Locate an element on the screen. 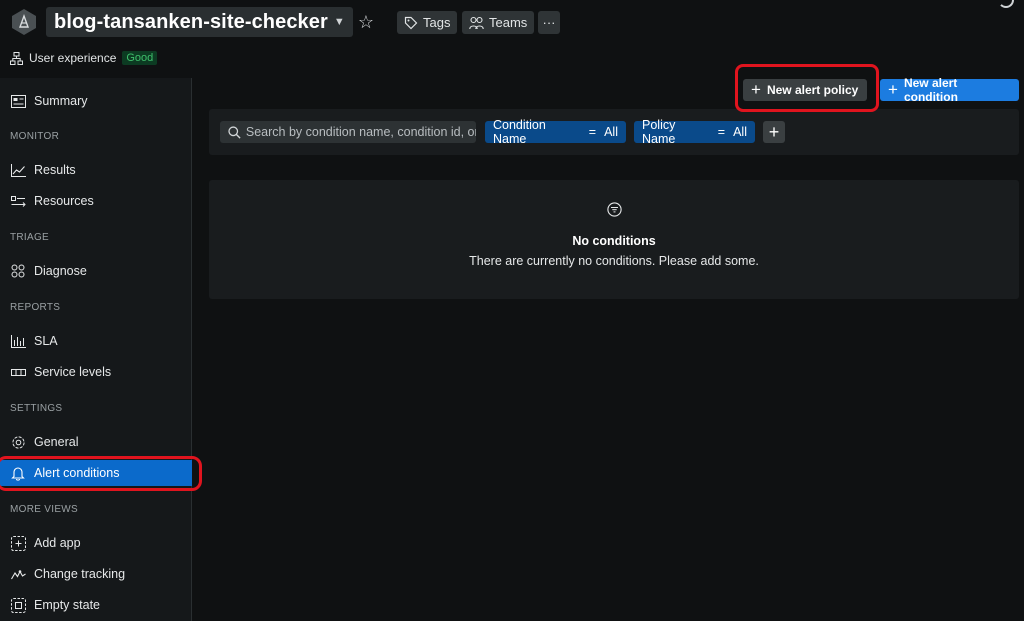  line-chart-icon is located at coordinates (18, 170).